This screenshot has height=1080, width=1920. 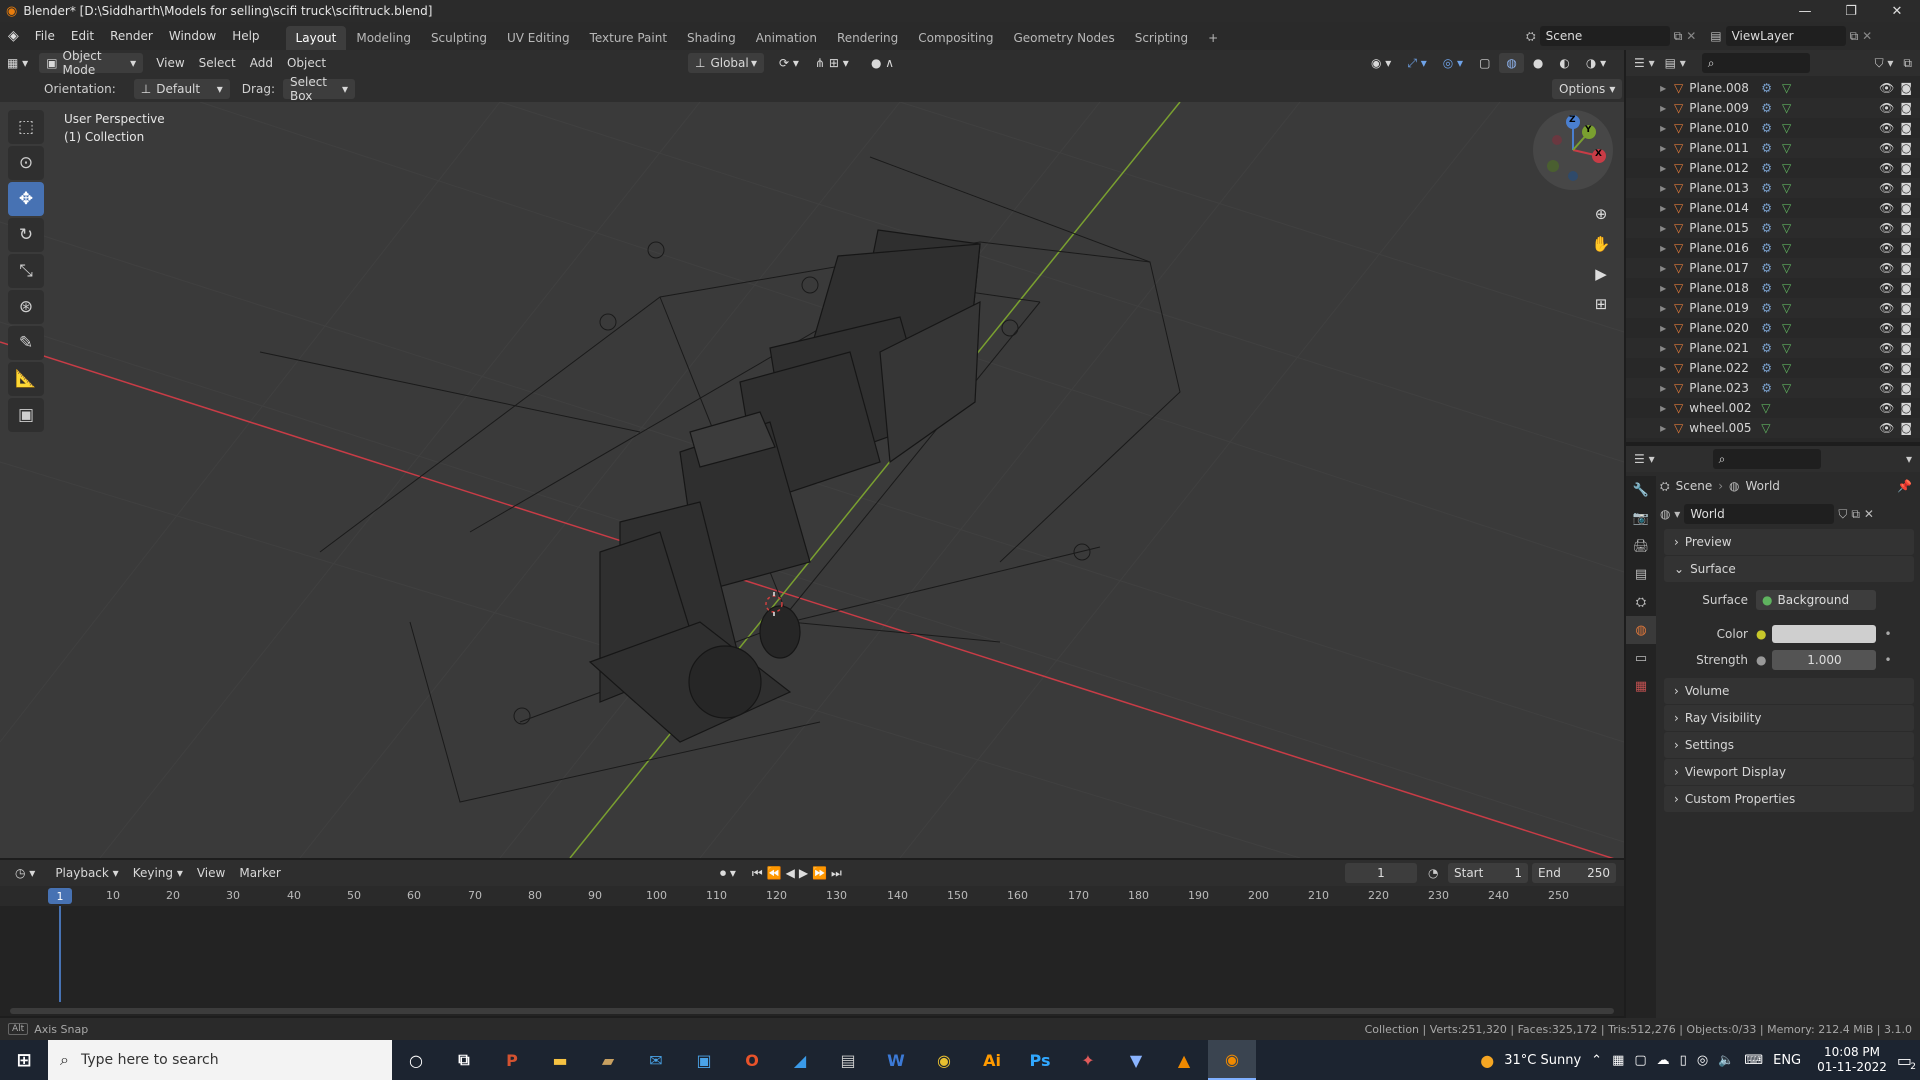 What do you see at coordinates (26, 415) in the screenshot?
I see `add-cube-tool-icon: ▣` at bounding box center [26, 415].